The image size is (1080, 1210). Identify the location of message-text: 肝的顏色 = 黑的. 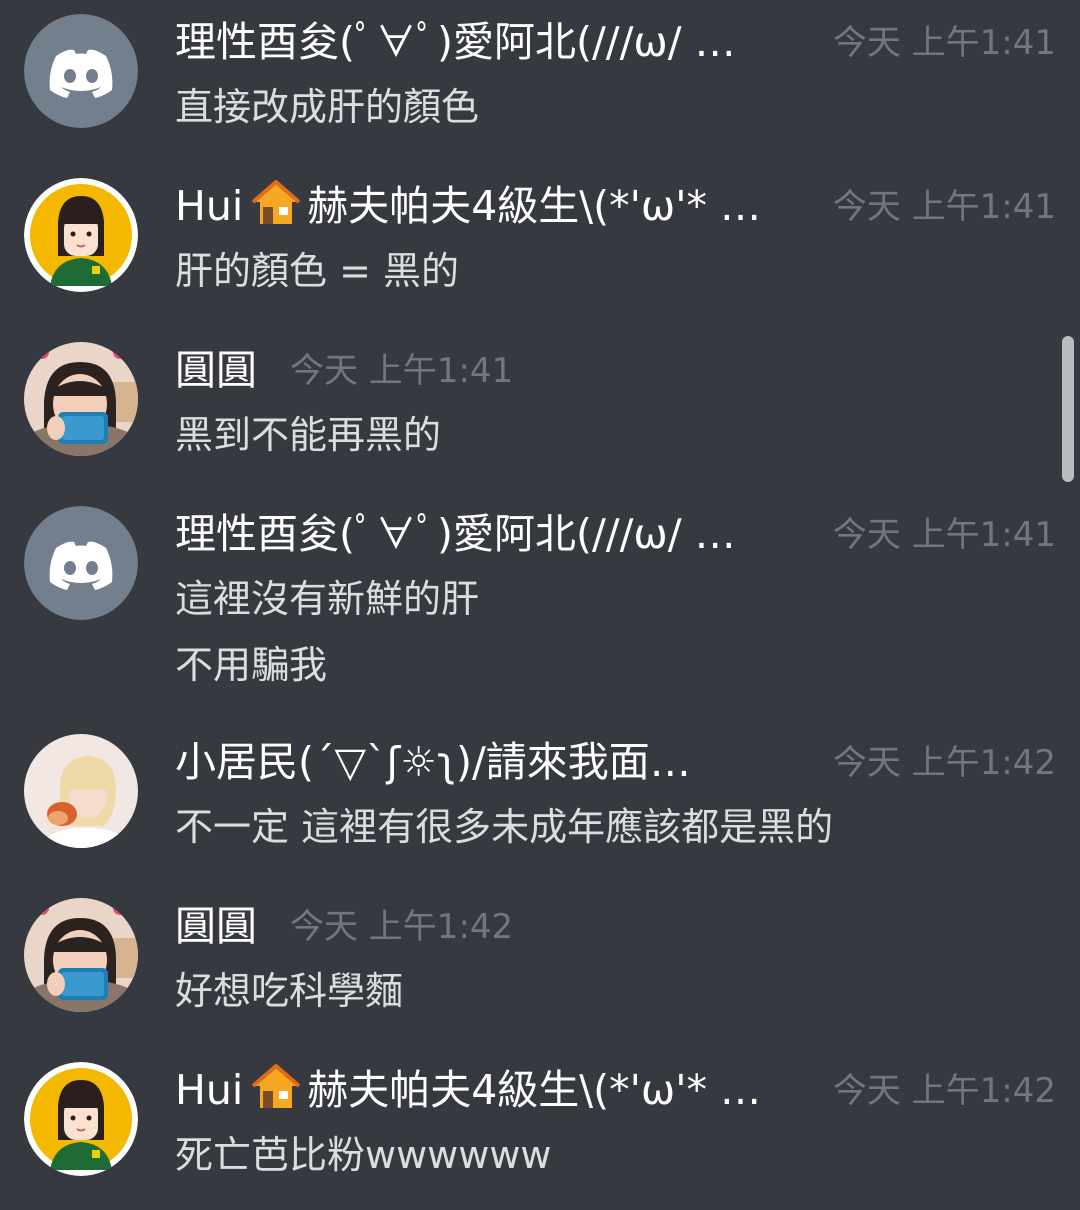
(317, 271).